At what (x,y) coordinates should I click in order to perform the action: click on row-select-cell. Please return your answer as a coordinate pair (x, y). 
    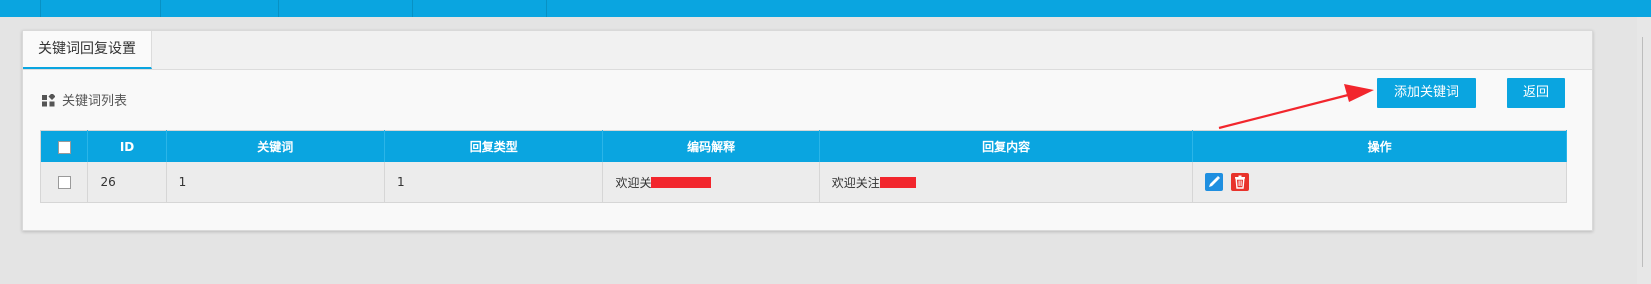
    Looking at the image, I should click on (64, 182).